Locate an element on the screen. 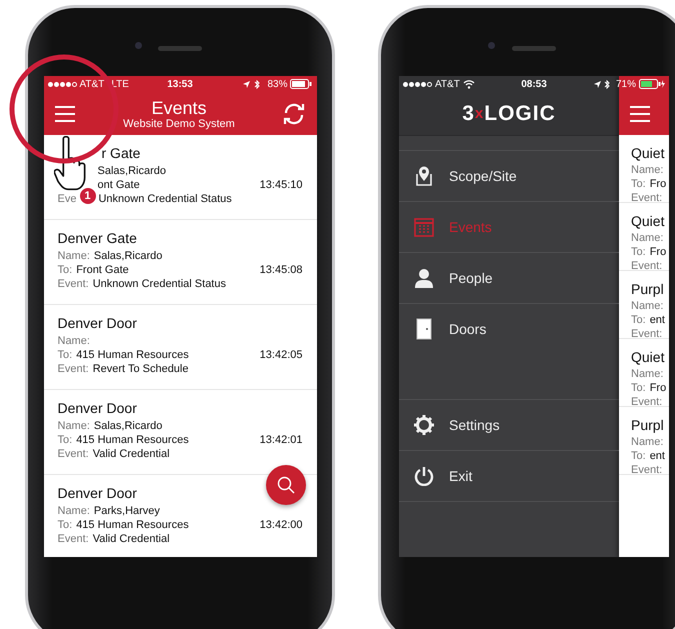 The height and width of the screenshot is (629, 675). menu-item: Doors is located at coordinates (509, 328).